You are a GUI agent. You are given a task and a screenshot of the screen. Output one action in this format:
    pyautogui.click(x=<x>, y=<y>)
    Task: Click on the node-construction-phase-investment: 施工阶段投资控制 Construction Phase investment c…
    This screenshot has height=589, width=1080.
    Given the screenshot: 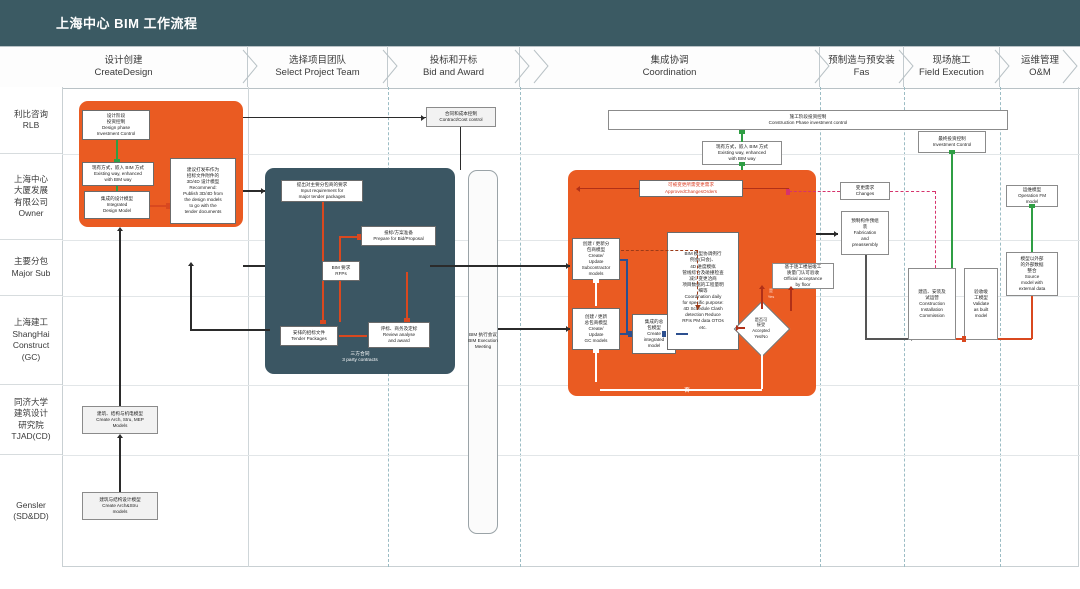 What is the action you would take?
    pyautogui.click(x=808, y=120)
    